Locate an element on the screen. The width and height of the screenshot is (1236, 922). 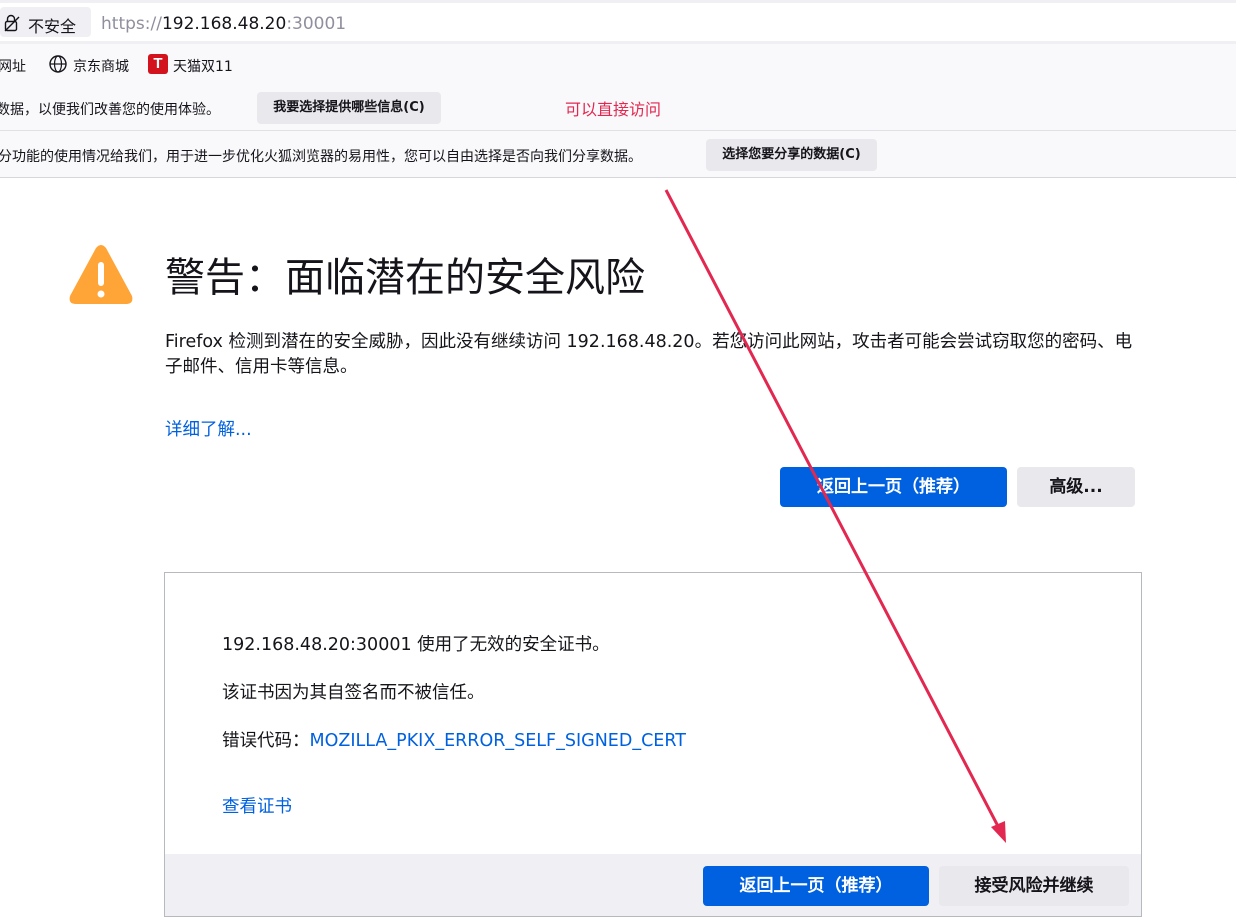
security-indicator: 不安全 is located at coordinates (45, 22).